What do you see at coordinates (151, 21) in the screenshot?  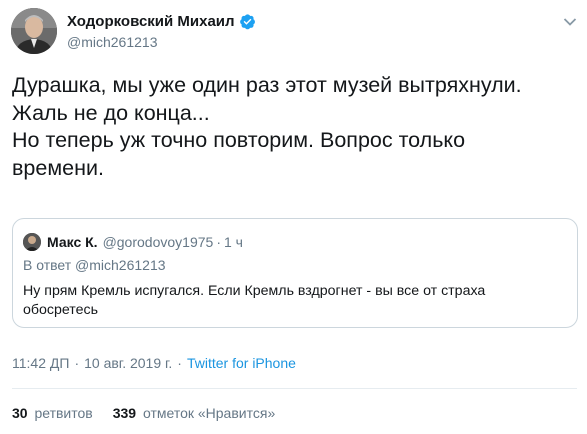 I see `author-name: Ходорковский Михаил` at bounding box center [151, 21].